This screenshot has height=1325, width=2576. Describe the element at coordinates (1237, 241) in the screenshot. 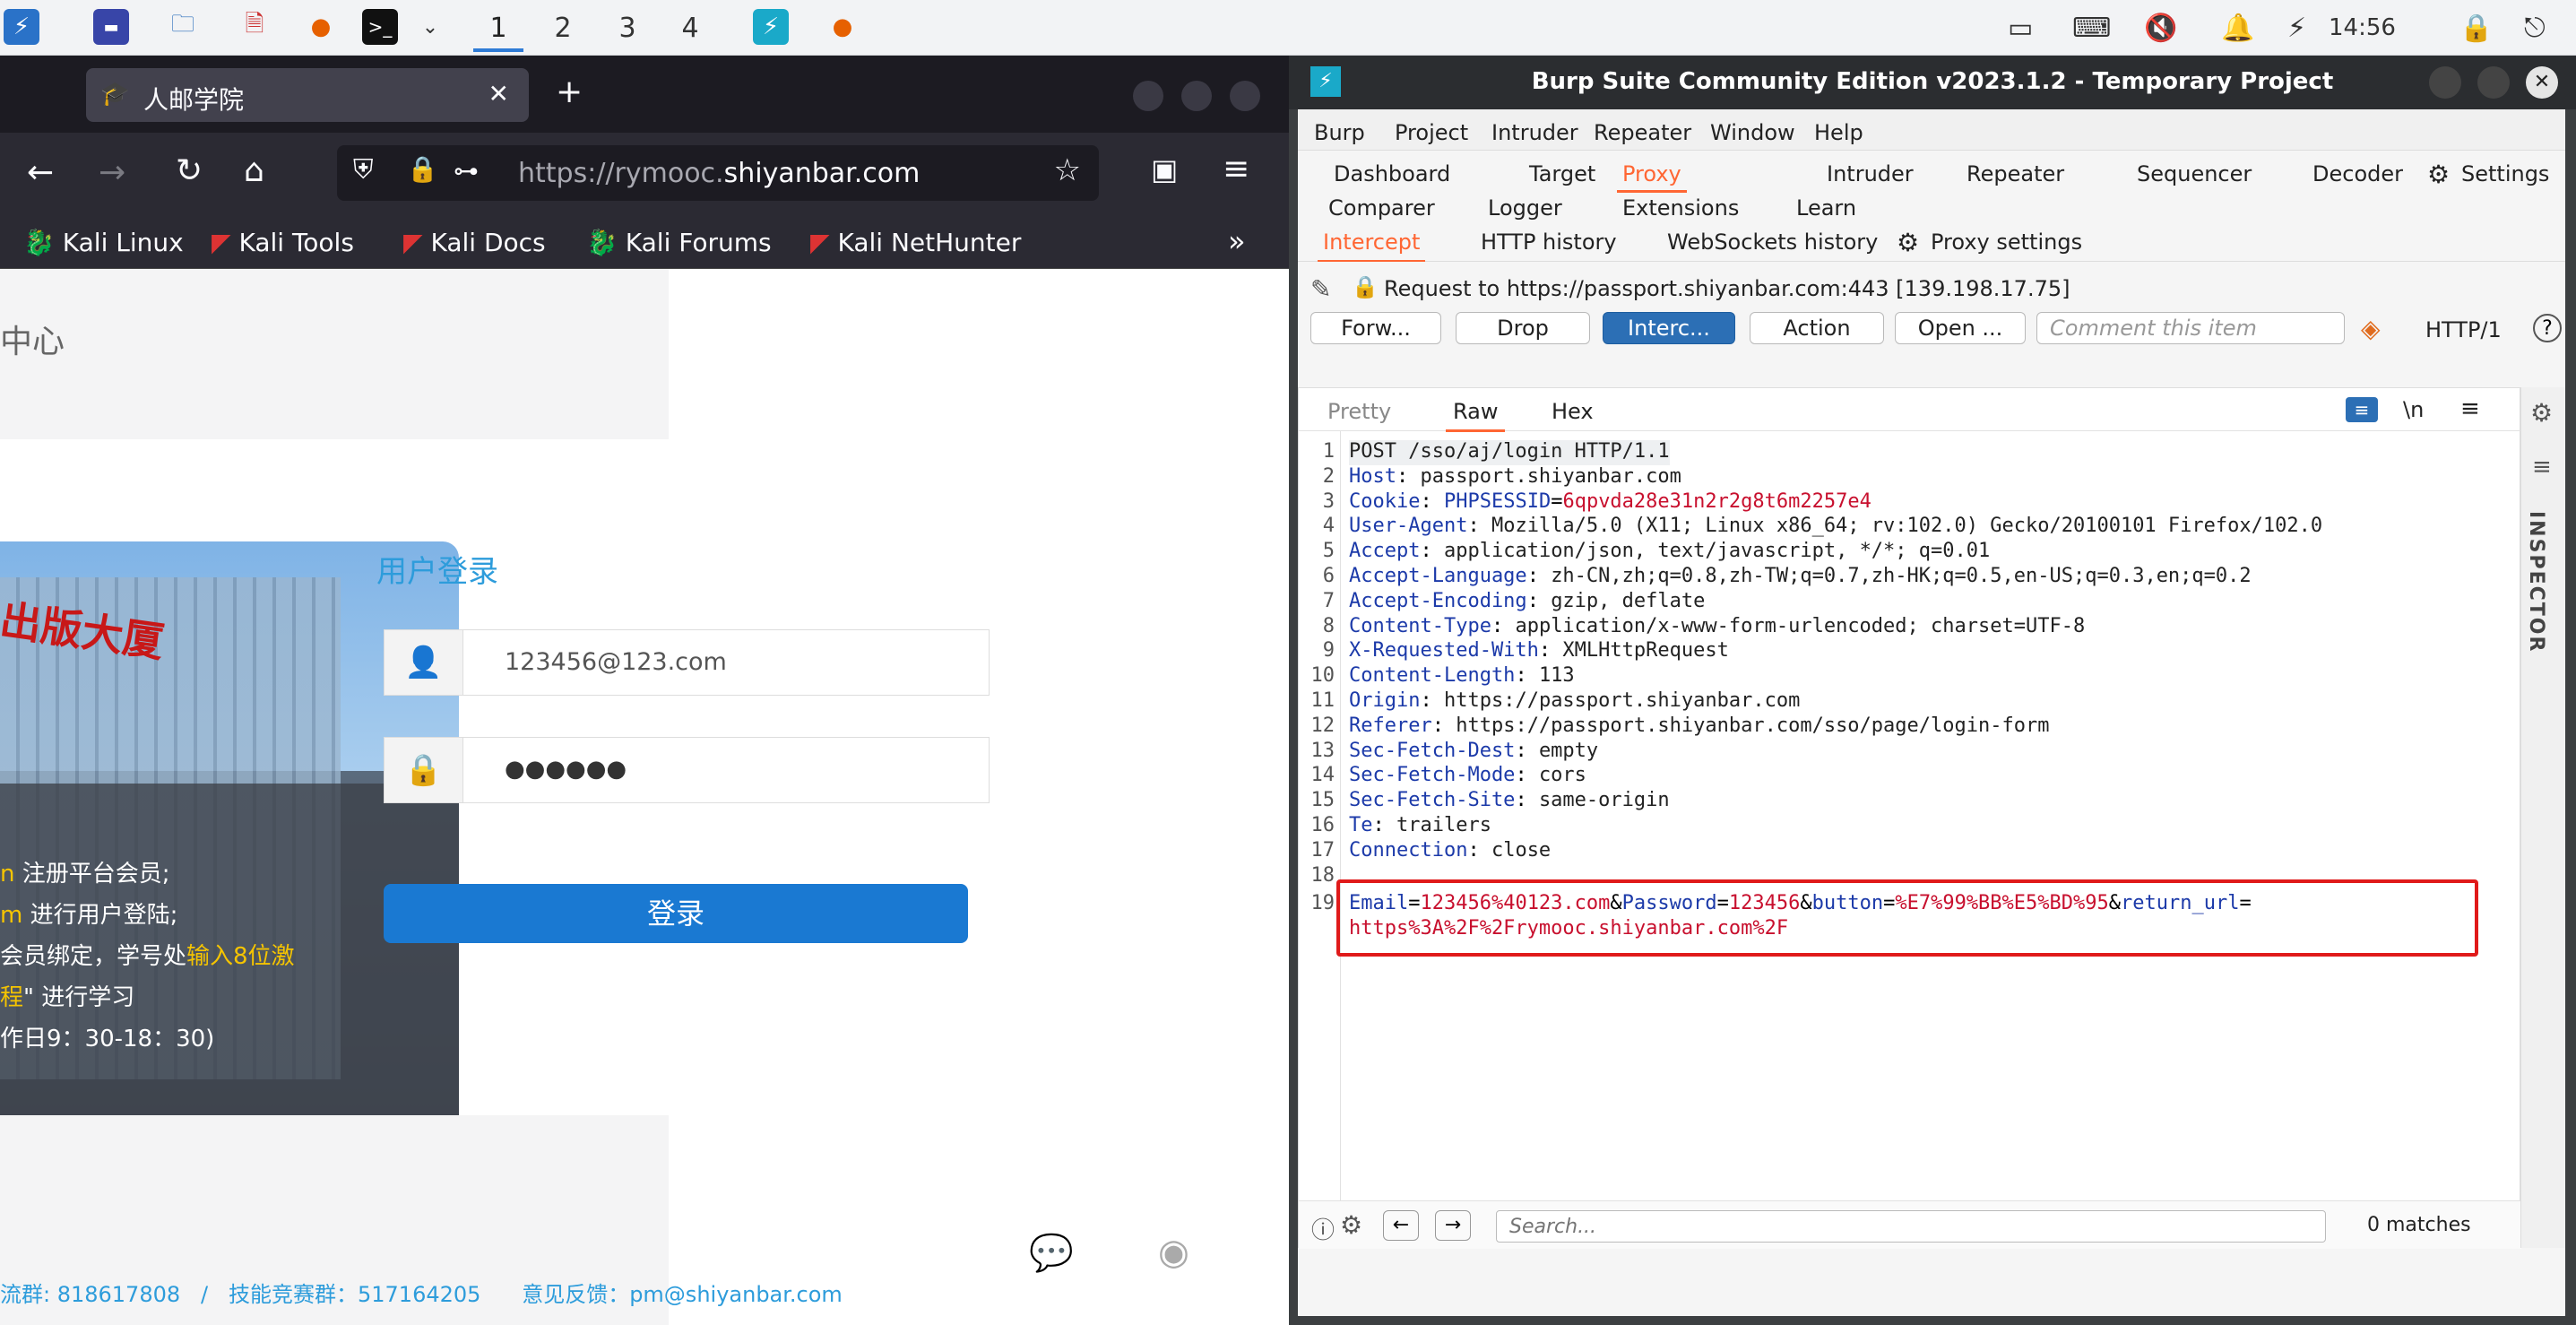

I see `more-bookmarks-icon: »` at that location.